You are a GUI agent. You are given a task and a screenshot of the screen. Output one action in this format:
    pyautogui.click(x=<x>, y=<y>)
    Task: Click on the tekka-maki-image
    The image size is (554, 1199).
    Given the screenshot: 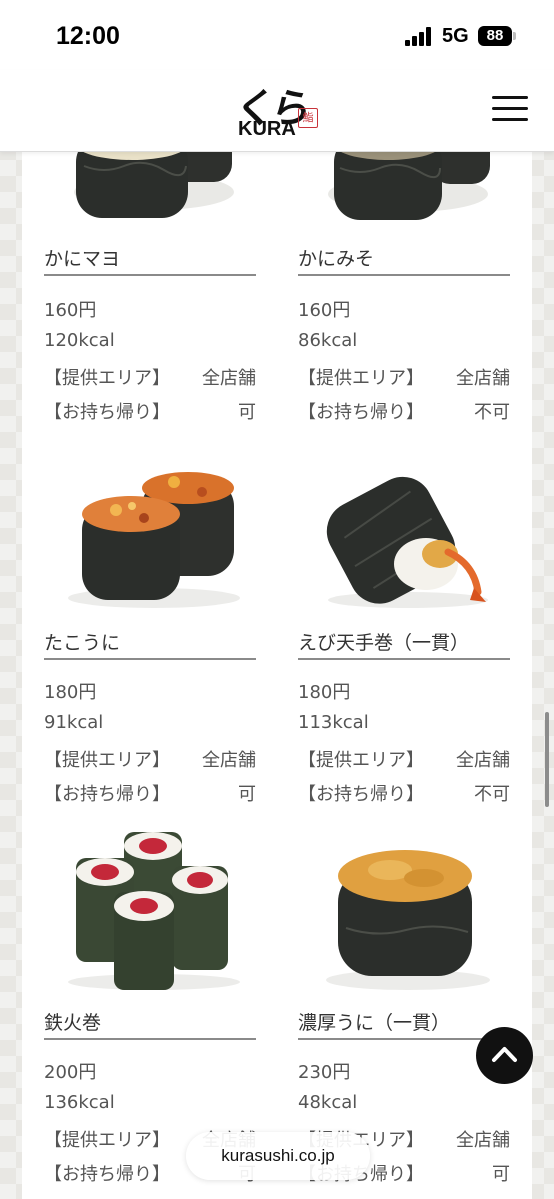 What is the action you would take?
    pyautogui.click(x=154, y=911)
    